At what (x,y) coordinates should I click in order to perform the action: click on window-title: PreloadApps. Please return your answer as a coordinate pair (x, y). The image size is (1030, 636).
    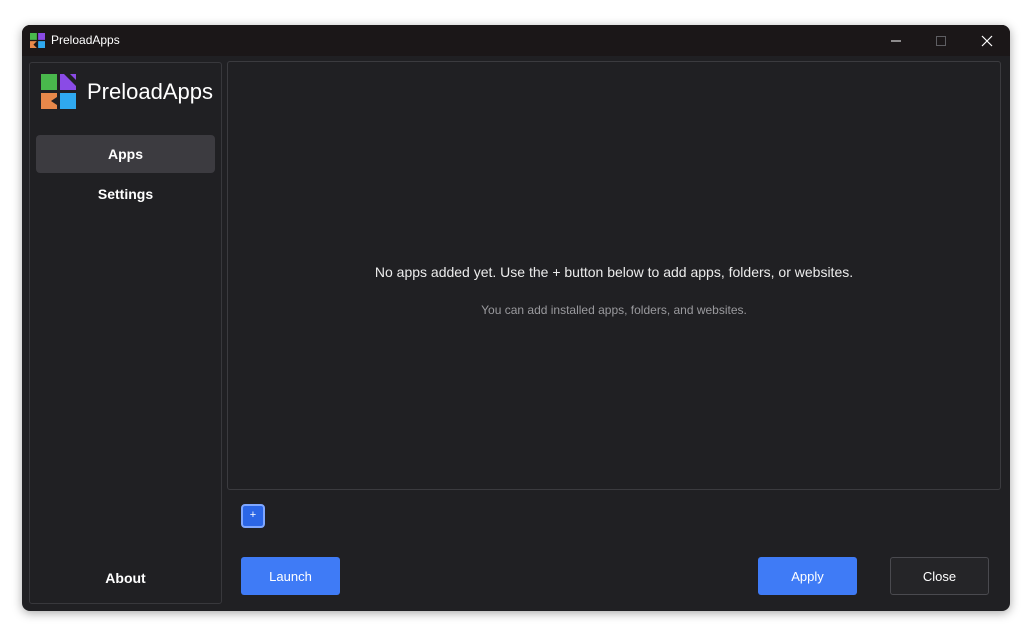
    Looking at the image, I should click on (85, 40).